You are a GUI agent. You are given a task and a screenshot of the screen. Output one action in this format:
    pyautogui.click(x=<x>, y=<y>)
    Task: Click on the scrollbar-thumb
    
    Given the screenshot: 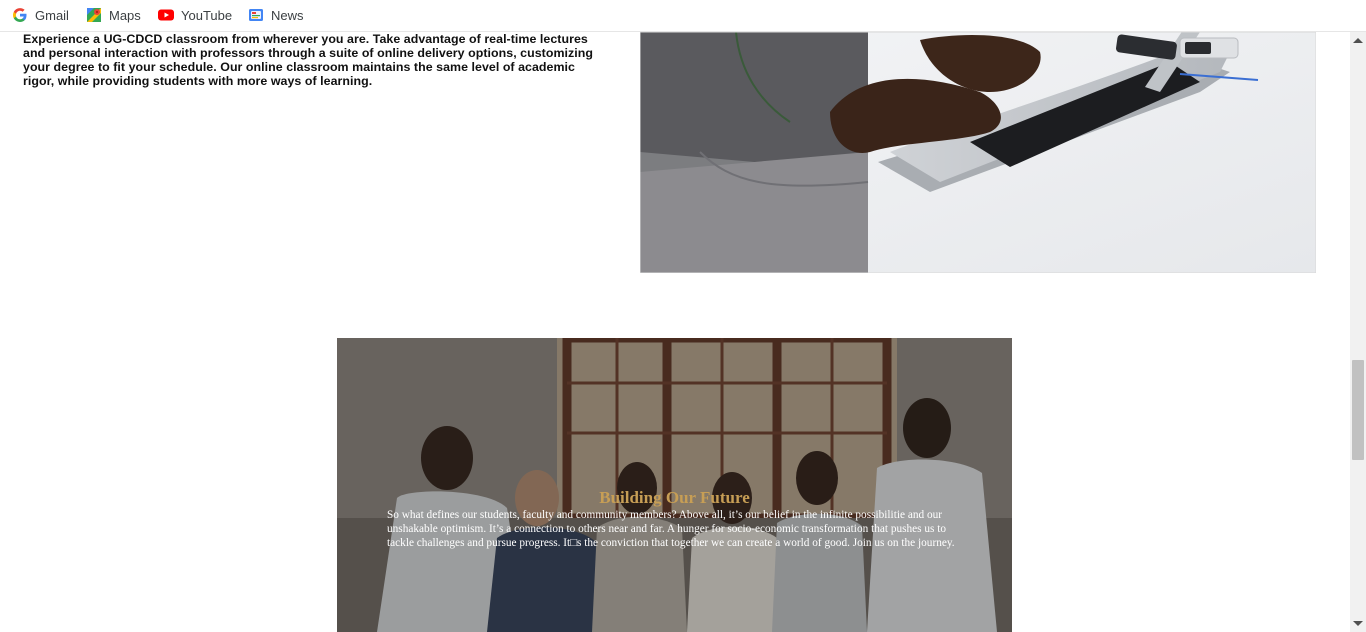 What is the action you would take?
    pyautogui.click(x=1358, y=410)
    